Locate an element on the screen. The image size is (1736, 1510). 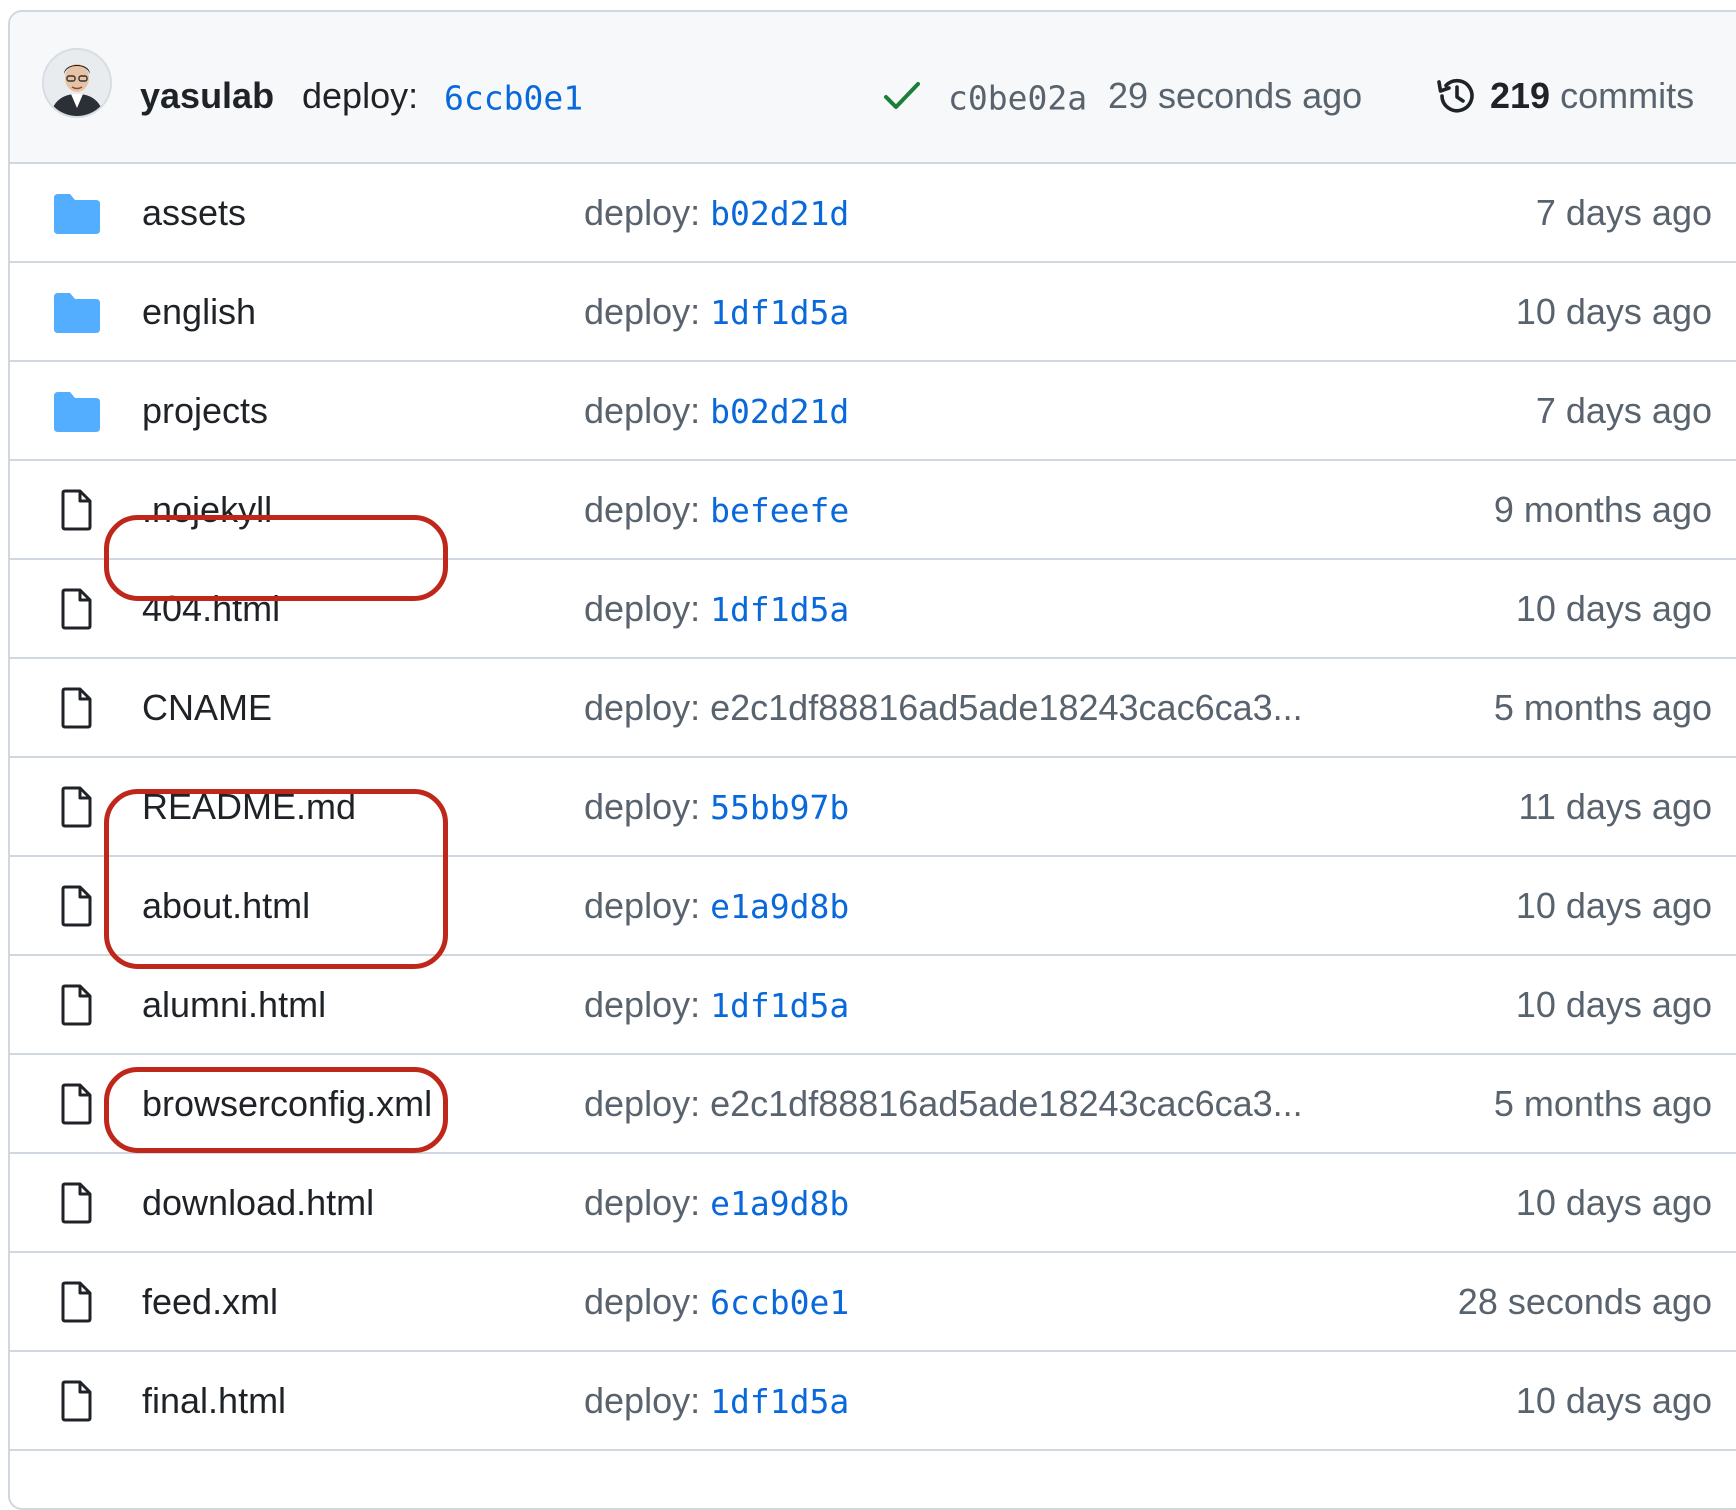
commits-count: 219 is located at coordinates (1520, 95).